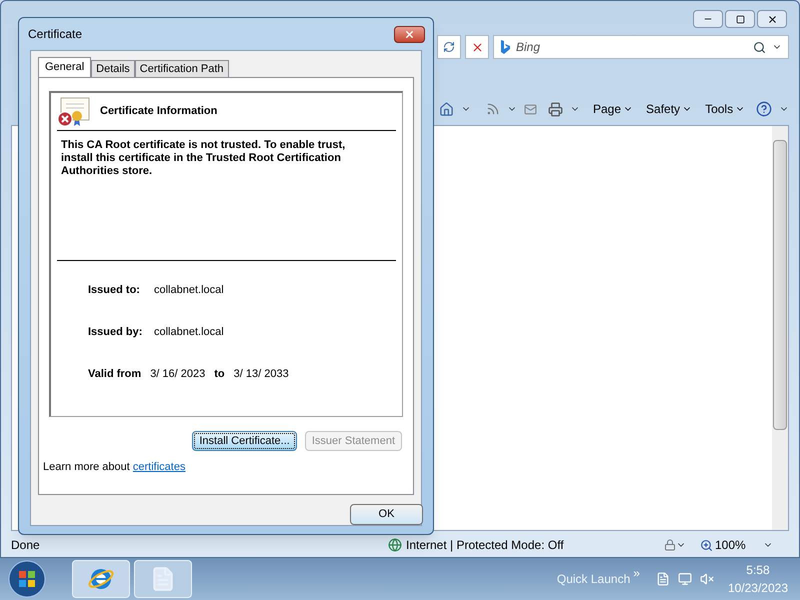 This screenshot has height=600, width=800. Describe the element at coordinates (159, 467) in the screenshot. I see `certificates-link: certificates` at that location.